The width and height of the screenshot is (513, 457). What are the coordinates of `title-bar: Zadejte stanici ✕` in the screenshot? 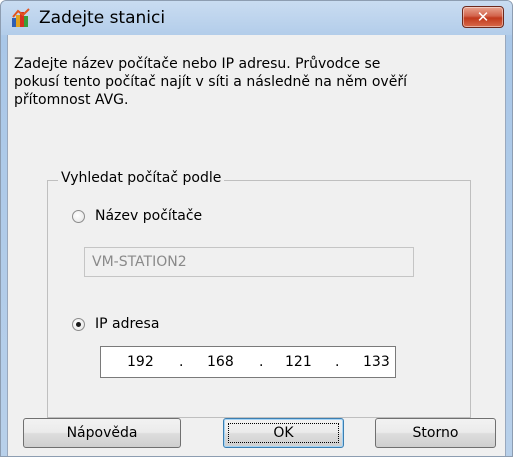 It's located at (256, 18).